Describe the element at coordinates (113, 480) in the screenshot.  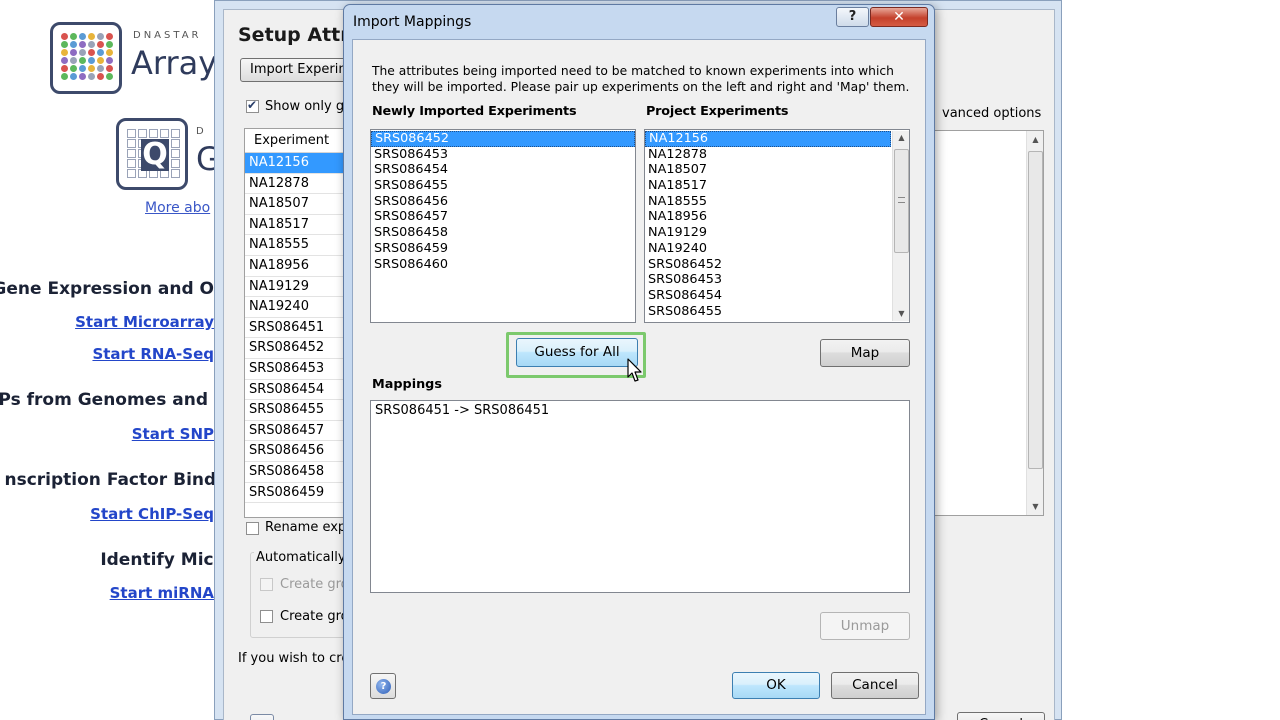
I see `section-title-chipseq: nscription Factor Bindi` at that location.